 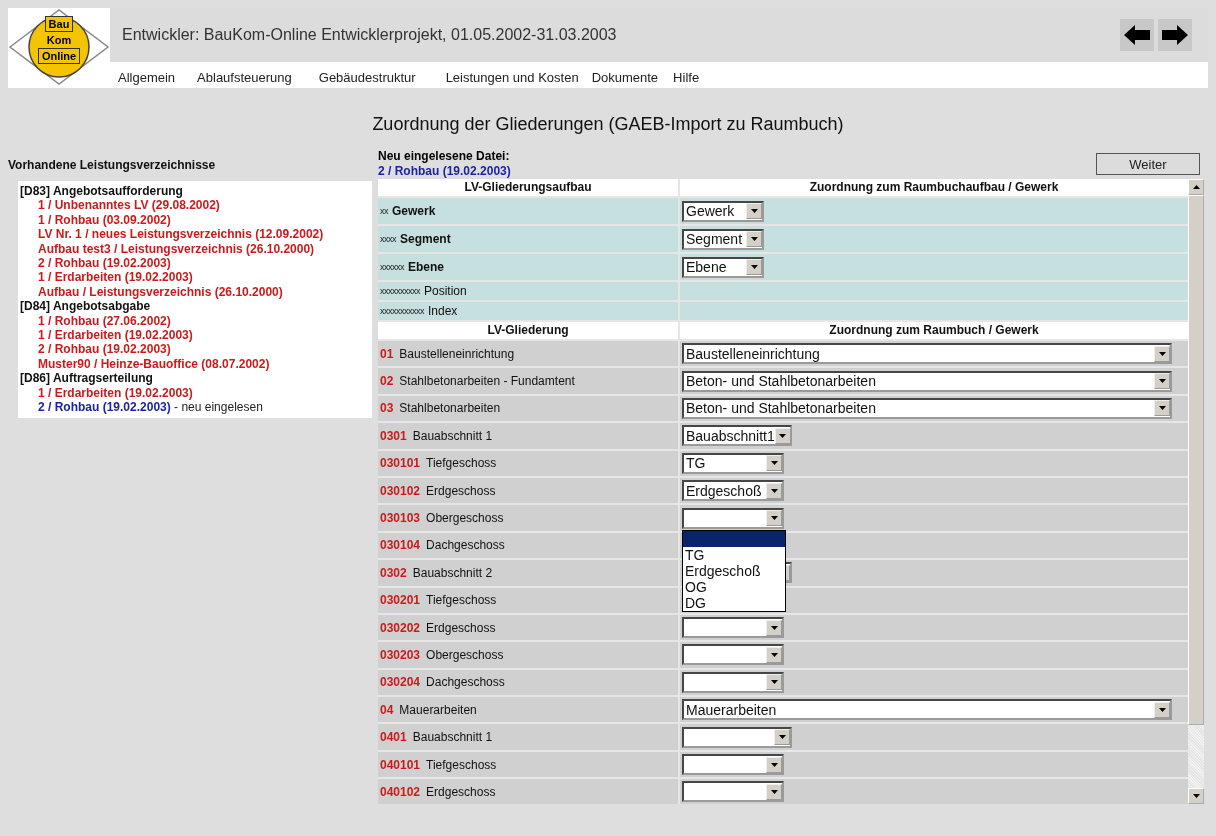 I want to click on dropdown-field: Erdgeschoß, so click(x=733, y=491).